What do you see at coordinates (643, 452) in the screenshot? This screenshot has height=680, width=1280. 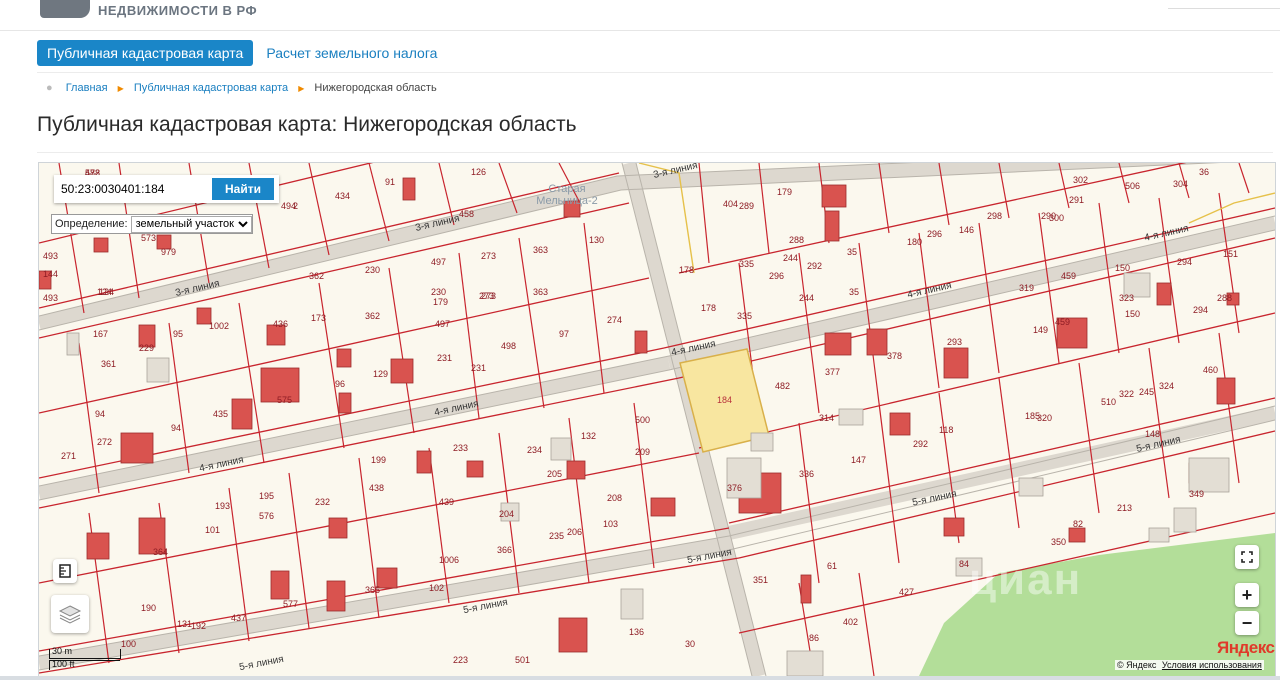 I see `parcel-number-label: 209` at bounding box center [643, 452].